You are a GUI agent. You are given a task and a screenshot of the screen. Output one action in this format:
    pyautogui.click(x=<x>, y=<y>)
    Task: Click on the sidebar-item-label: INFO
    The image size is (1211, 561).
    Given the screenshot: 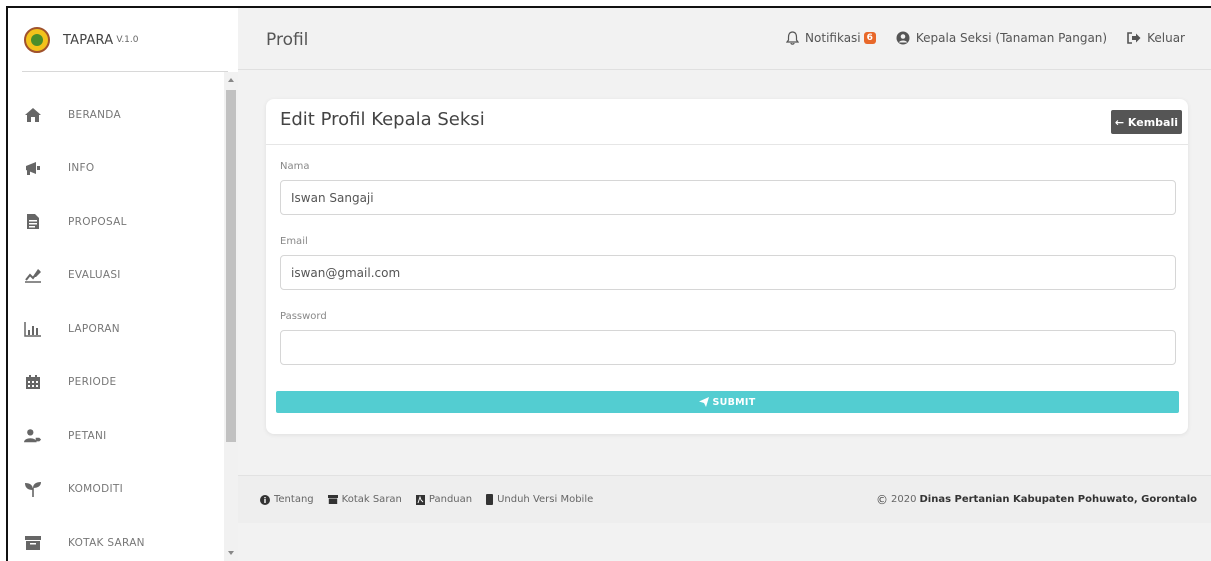 What is the action you would take?
    pyautogui.click(x=81, y=168)
    